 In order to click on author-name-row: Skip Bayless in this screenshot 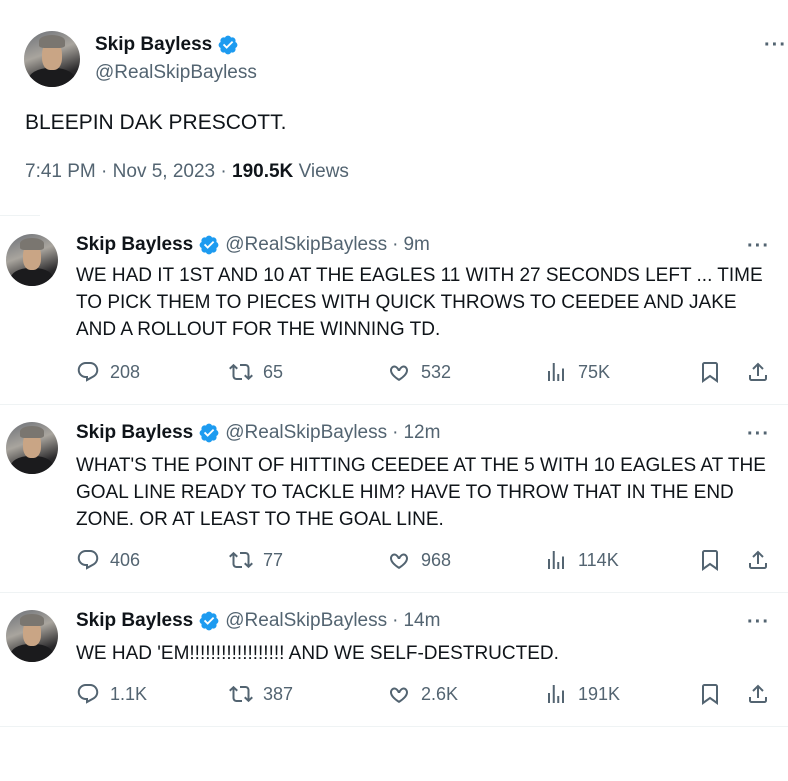, I will do `click(167, 45)`.